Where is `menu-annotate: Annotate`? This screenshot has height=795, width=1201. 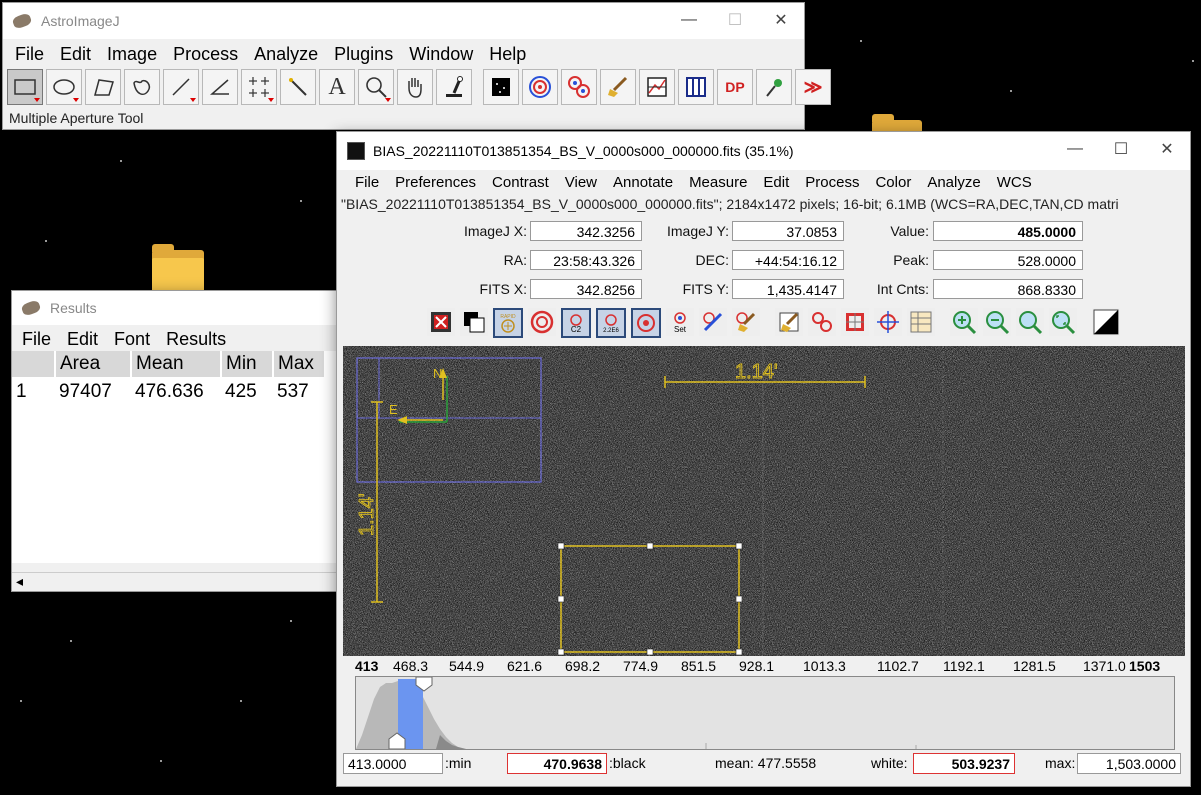 menu-annotate: Annotate is located at coordinates (643, 182).